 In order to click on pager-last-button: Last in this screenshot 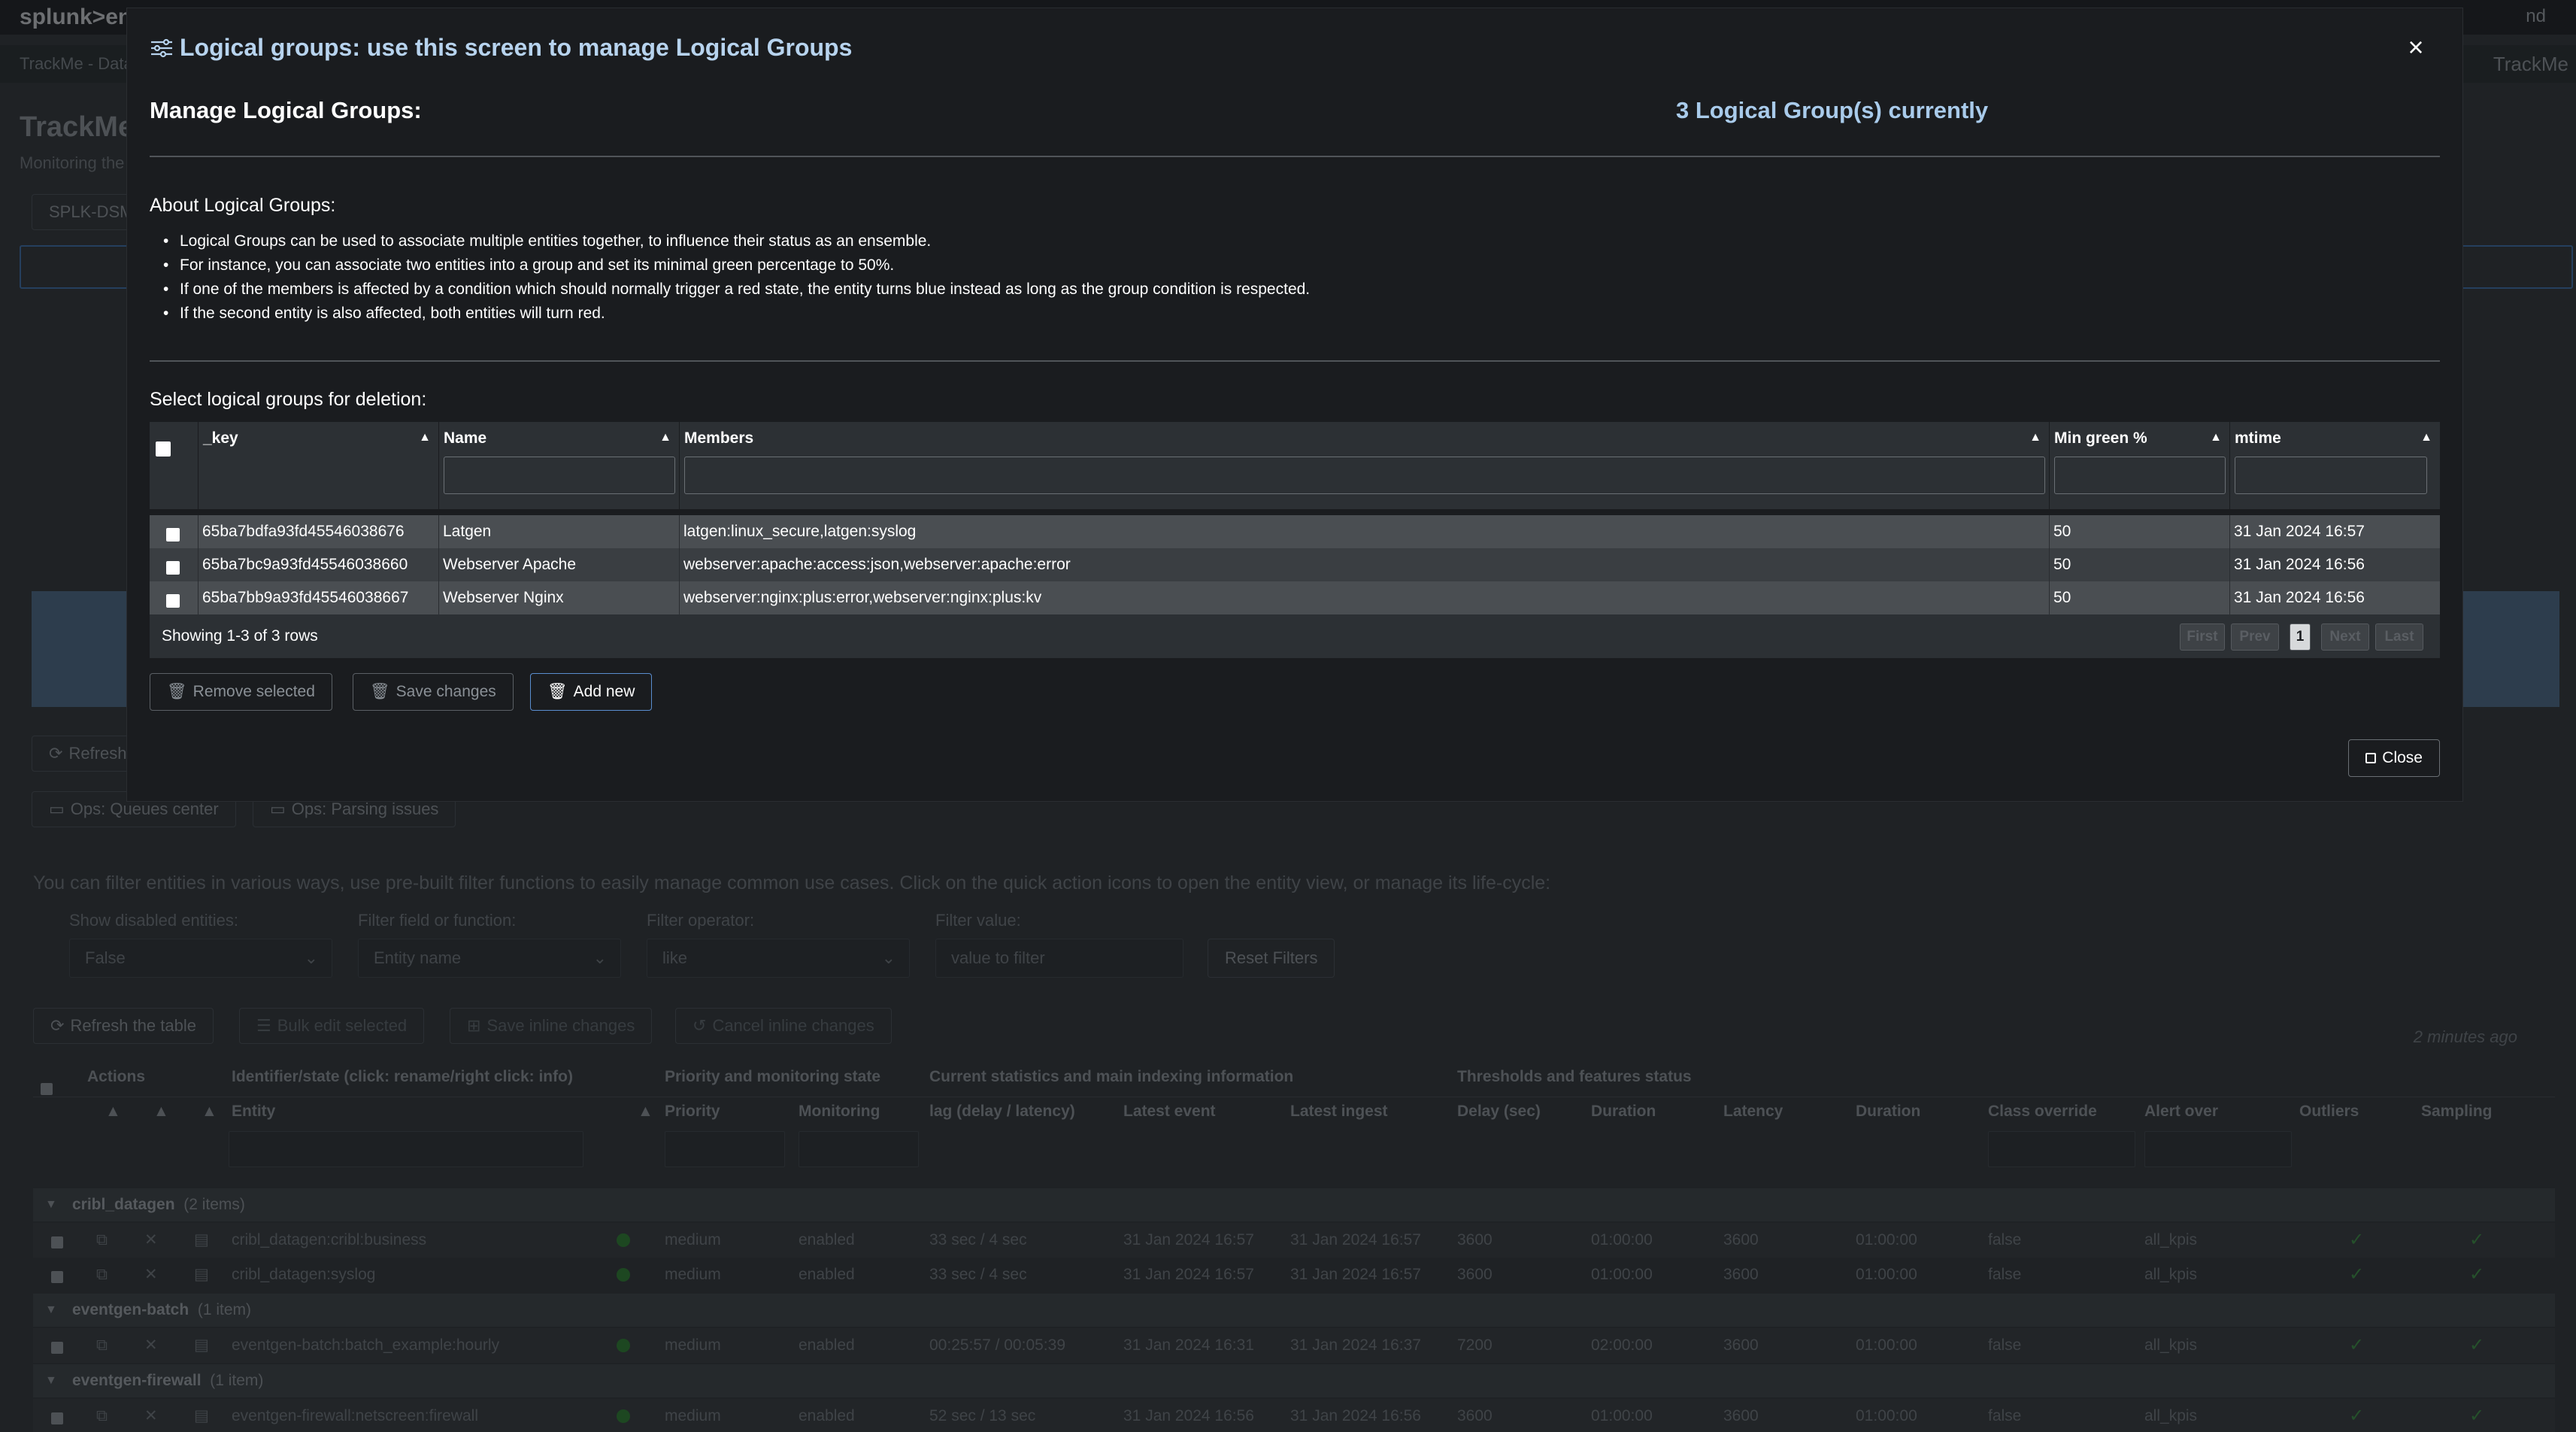, I will do `click(2399, 637)`.